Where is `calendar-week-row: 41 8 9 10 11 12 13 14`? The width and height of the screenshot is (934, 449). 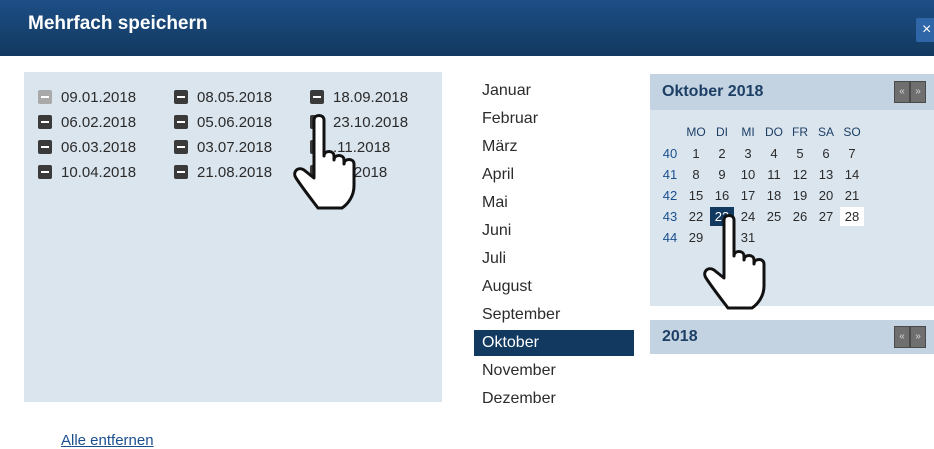
calendar-week-row: 41 8 9 10 11 12 13 14 is located at coordinates (764, 174).